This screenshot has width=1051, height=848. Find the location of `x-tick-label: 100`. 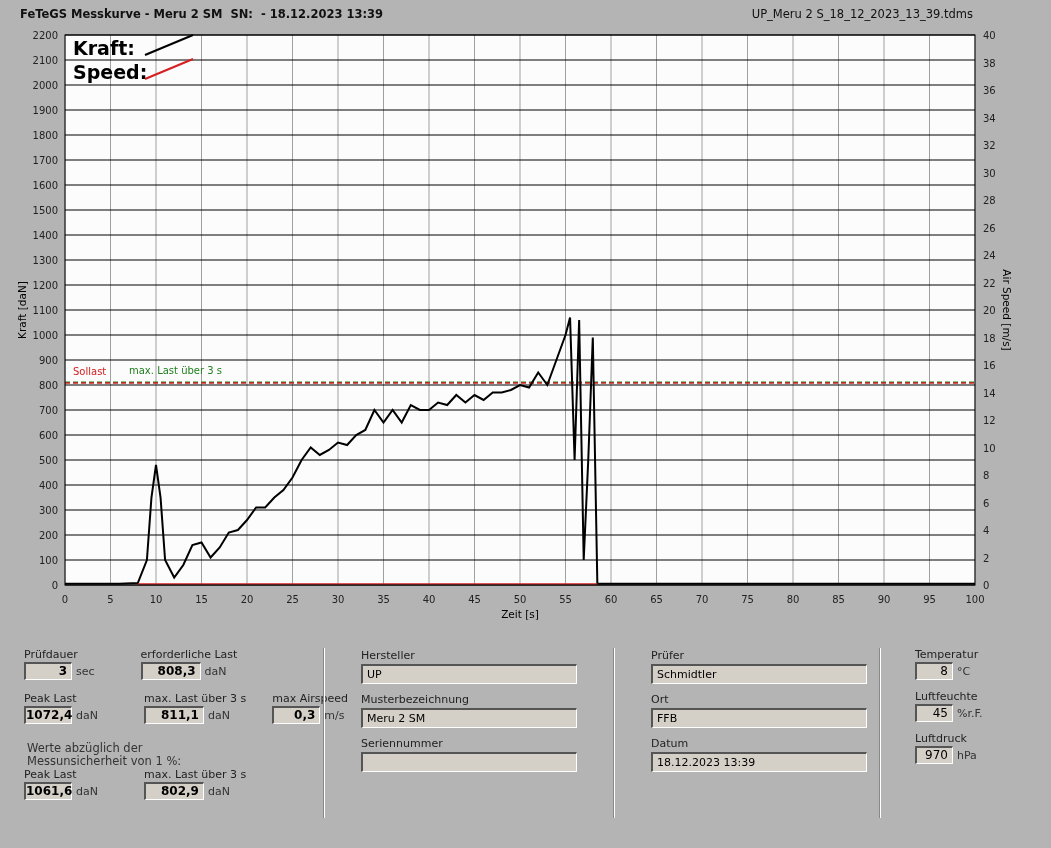

x-tick-label: 100 is located at coordinates (975, 599).